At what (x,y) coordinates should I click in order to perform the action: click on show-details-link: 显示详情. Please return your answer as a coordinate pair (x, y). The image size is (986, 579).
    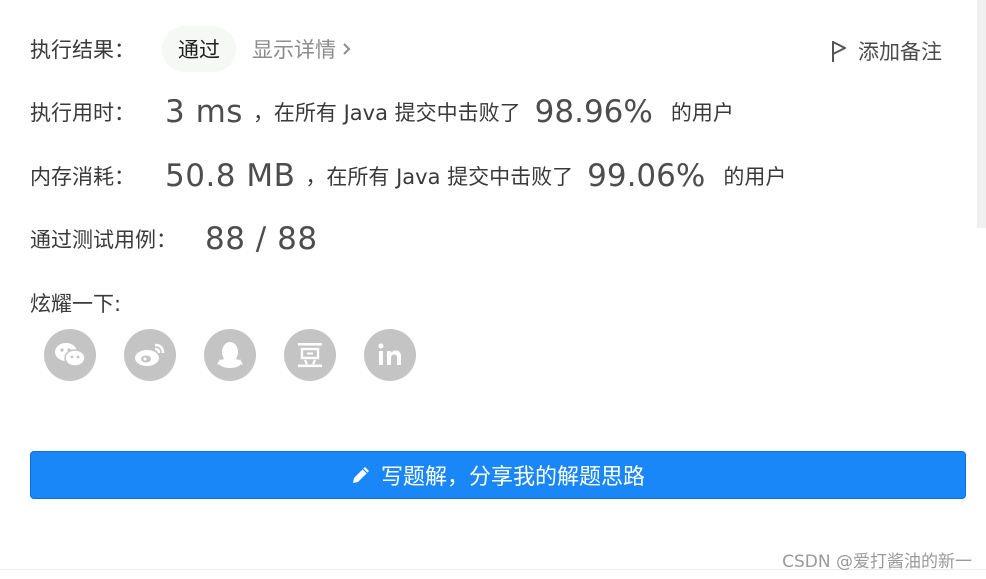
    Looking at the image, I should click on (301, 49).